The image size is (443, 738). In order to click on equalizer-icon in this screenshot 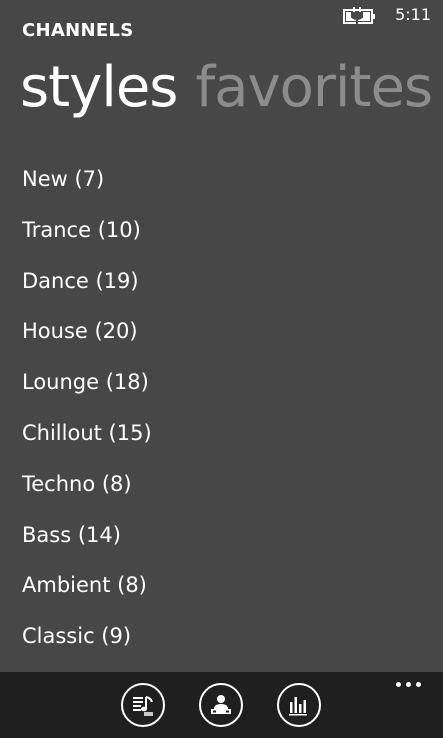, I will do `click(298, 706)`.